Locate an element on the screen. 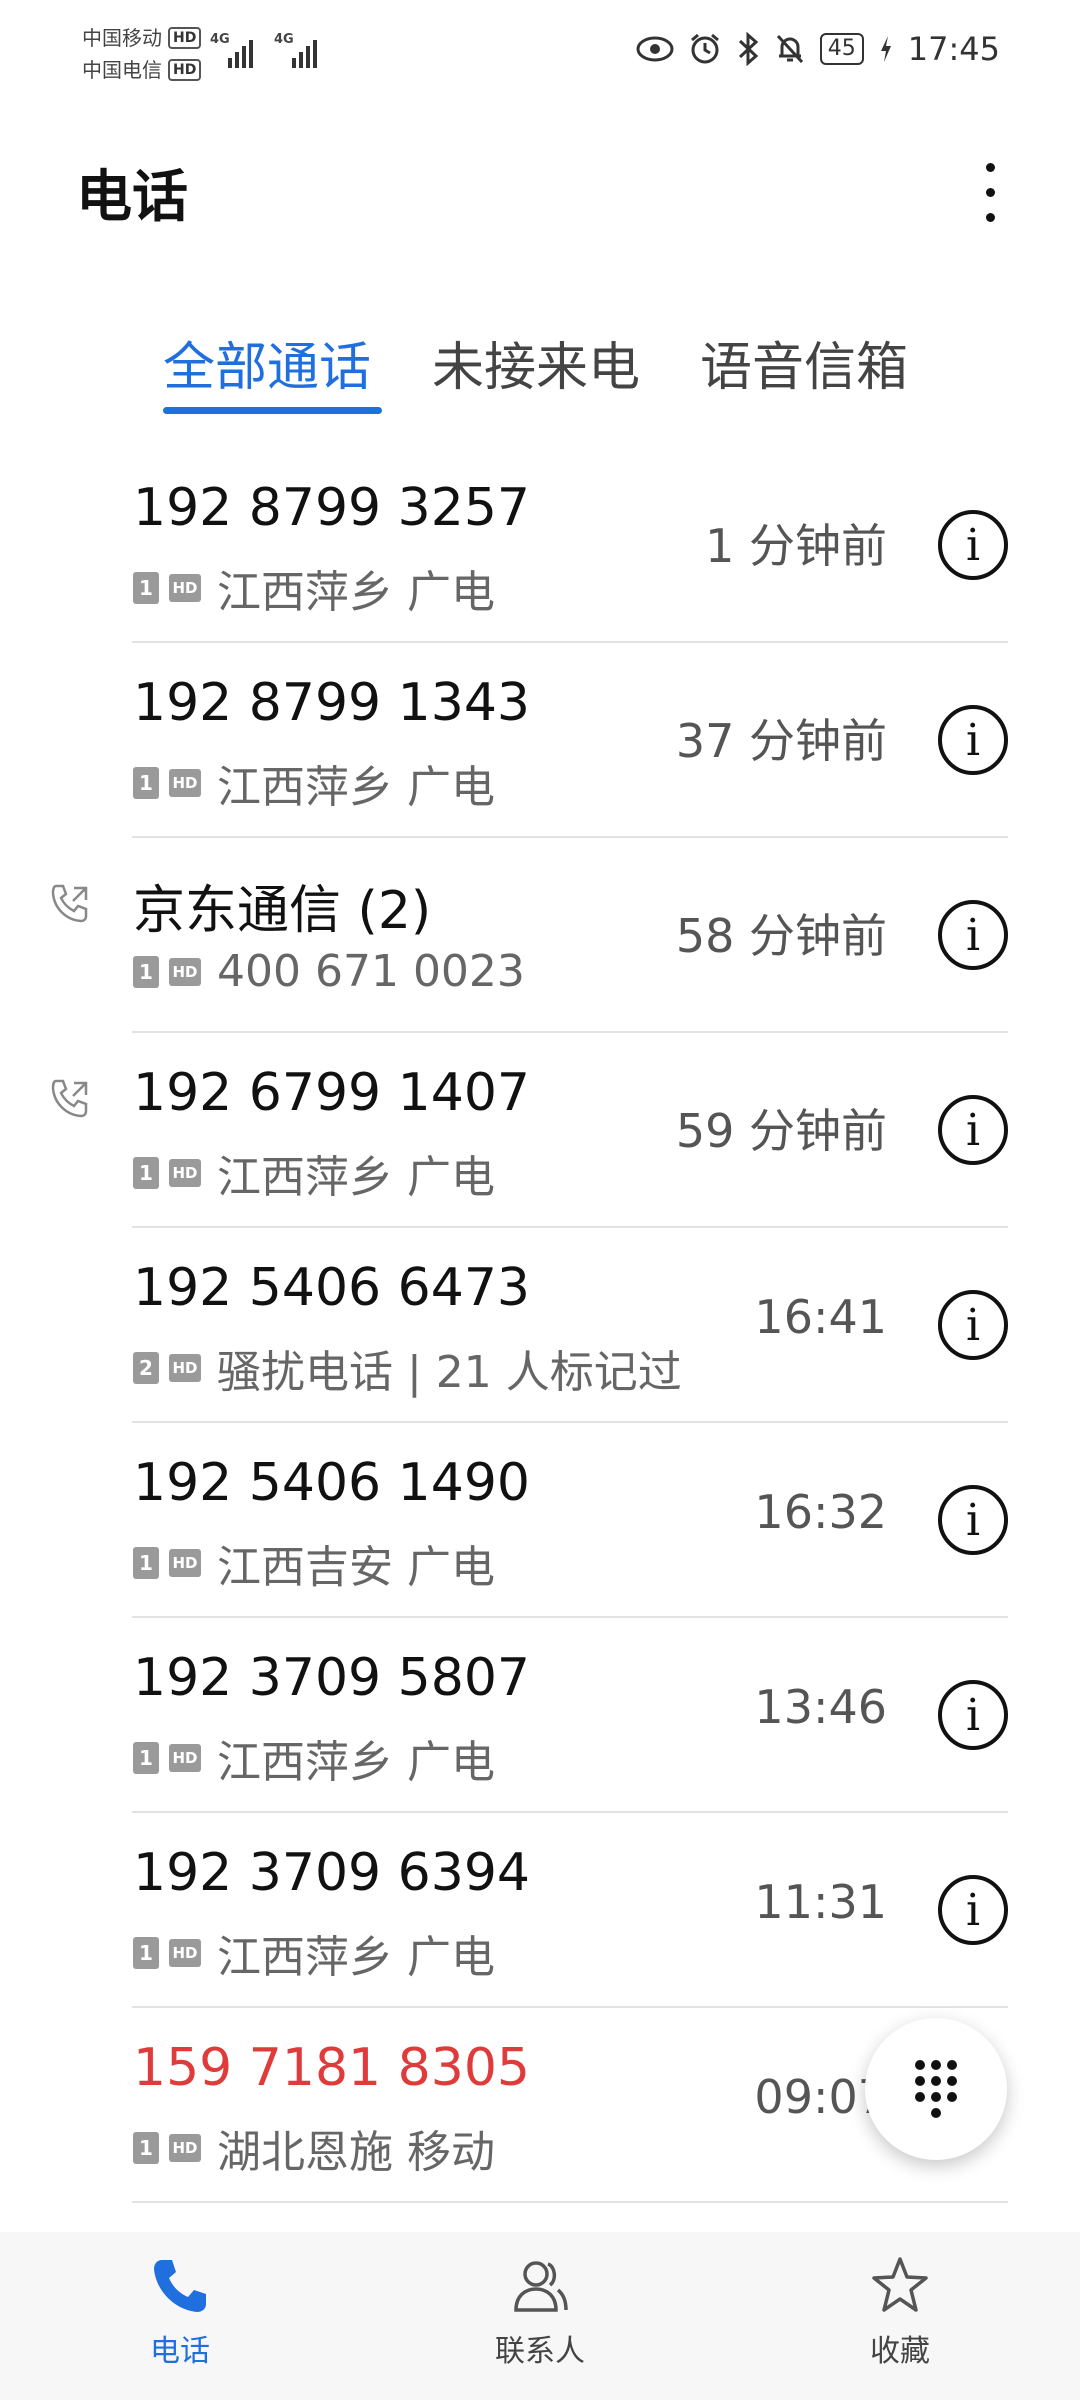 This screenshot has width=1080, height=2400. call-time: 59 分钟前 is located at coordinates (781, 1131).